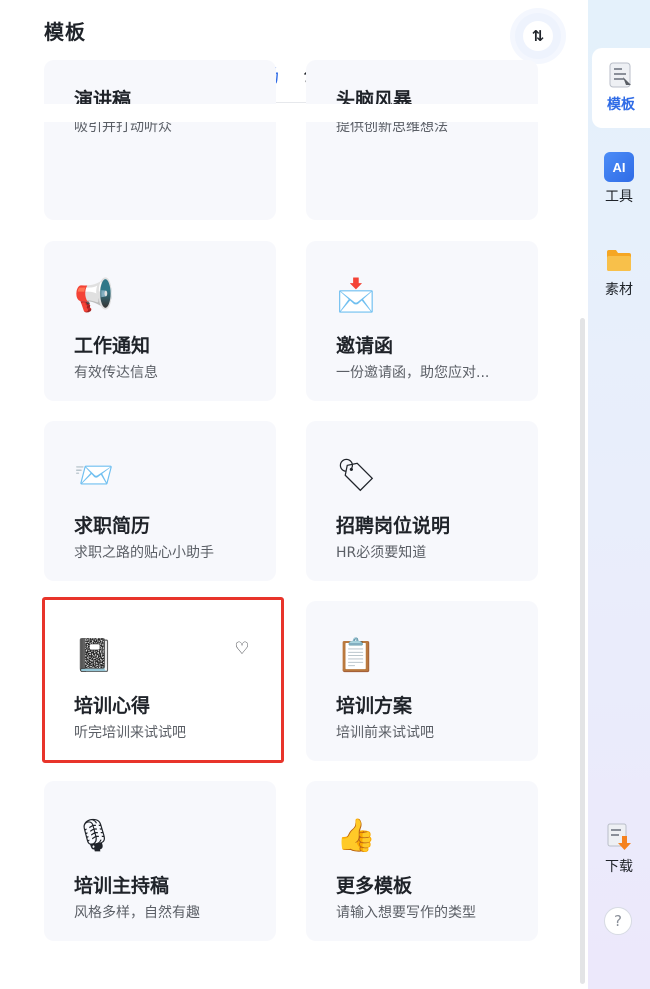  What do you see at coordinates (356, 295) in the screenshot?
I see `envelope-icon: 📩` at bounding box center [356, 295].